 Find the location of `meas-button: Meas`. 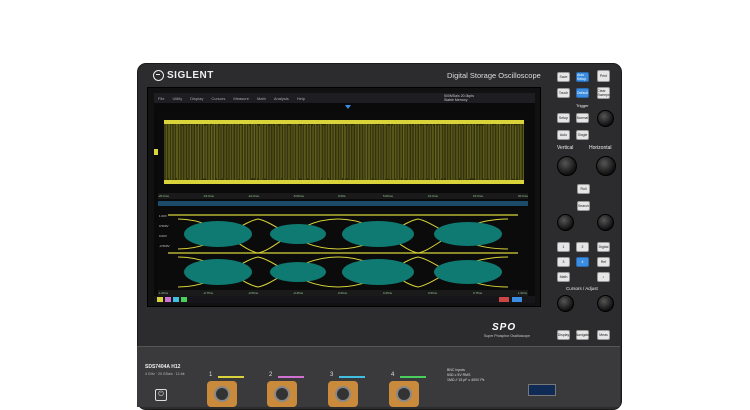

meas-button: Meas is located at coordinates (603, 335).